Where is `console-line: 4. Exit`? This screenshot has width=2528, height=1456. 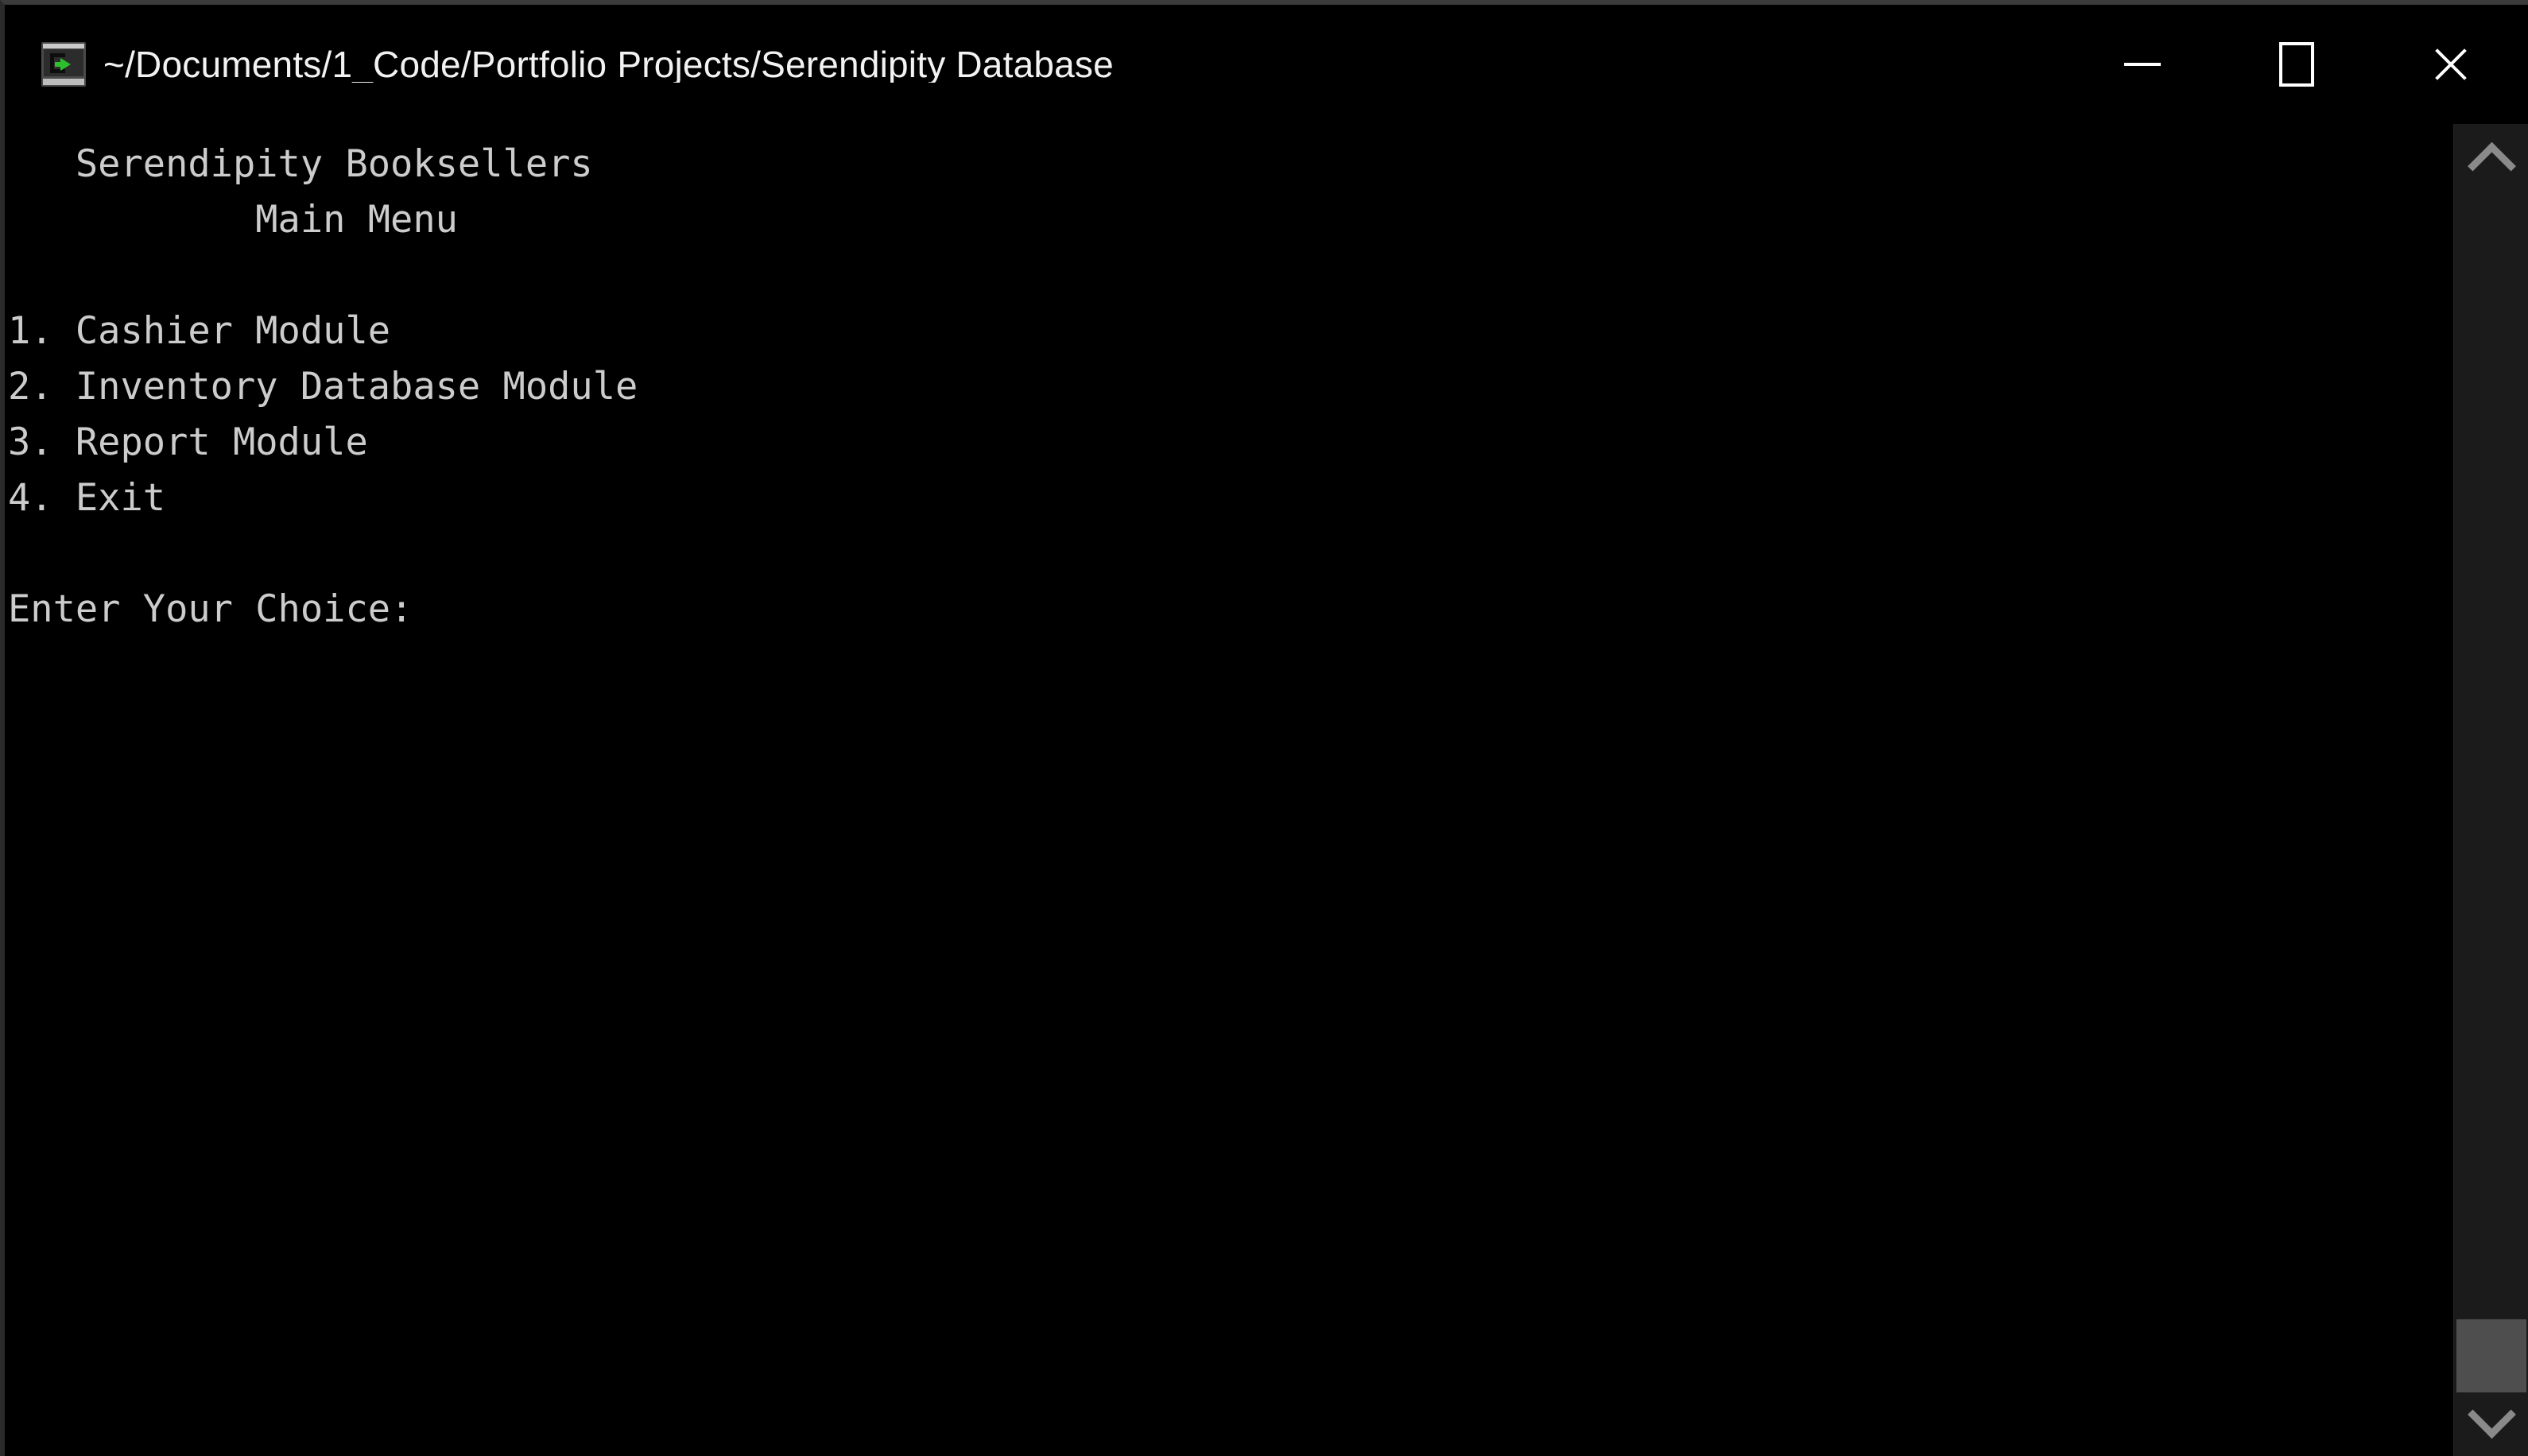 console-line: 4. Exit is located at coordinates (87, 498).